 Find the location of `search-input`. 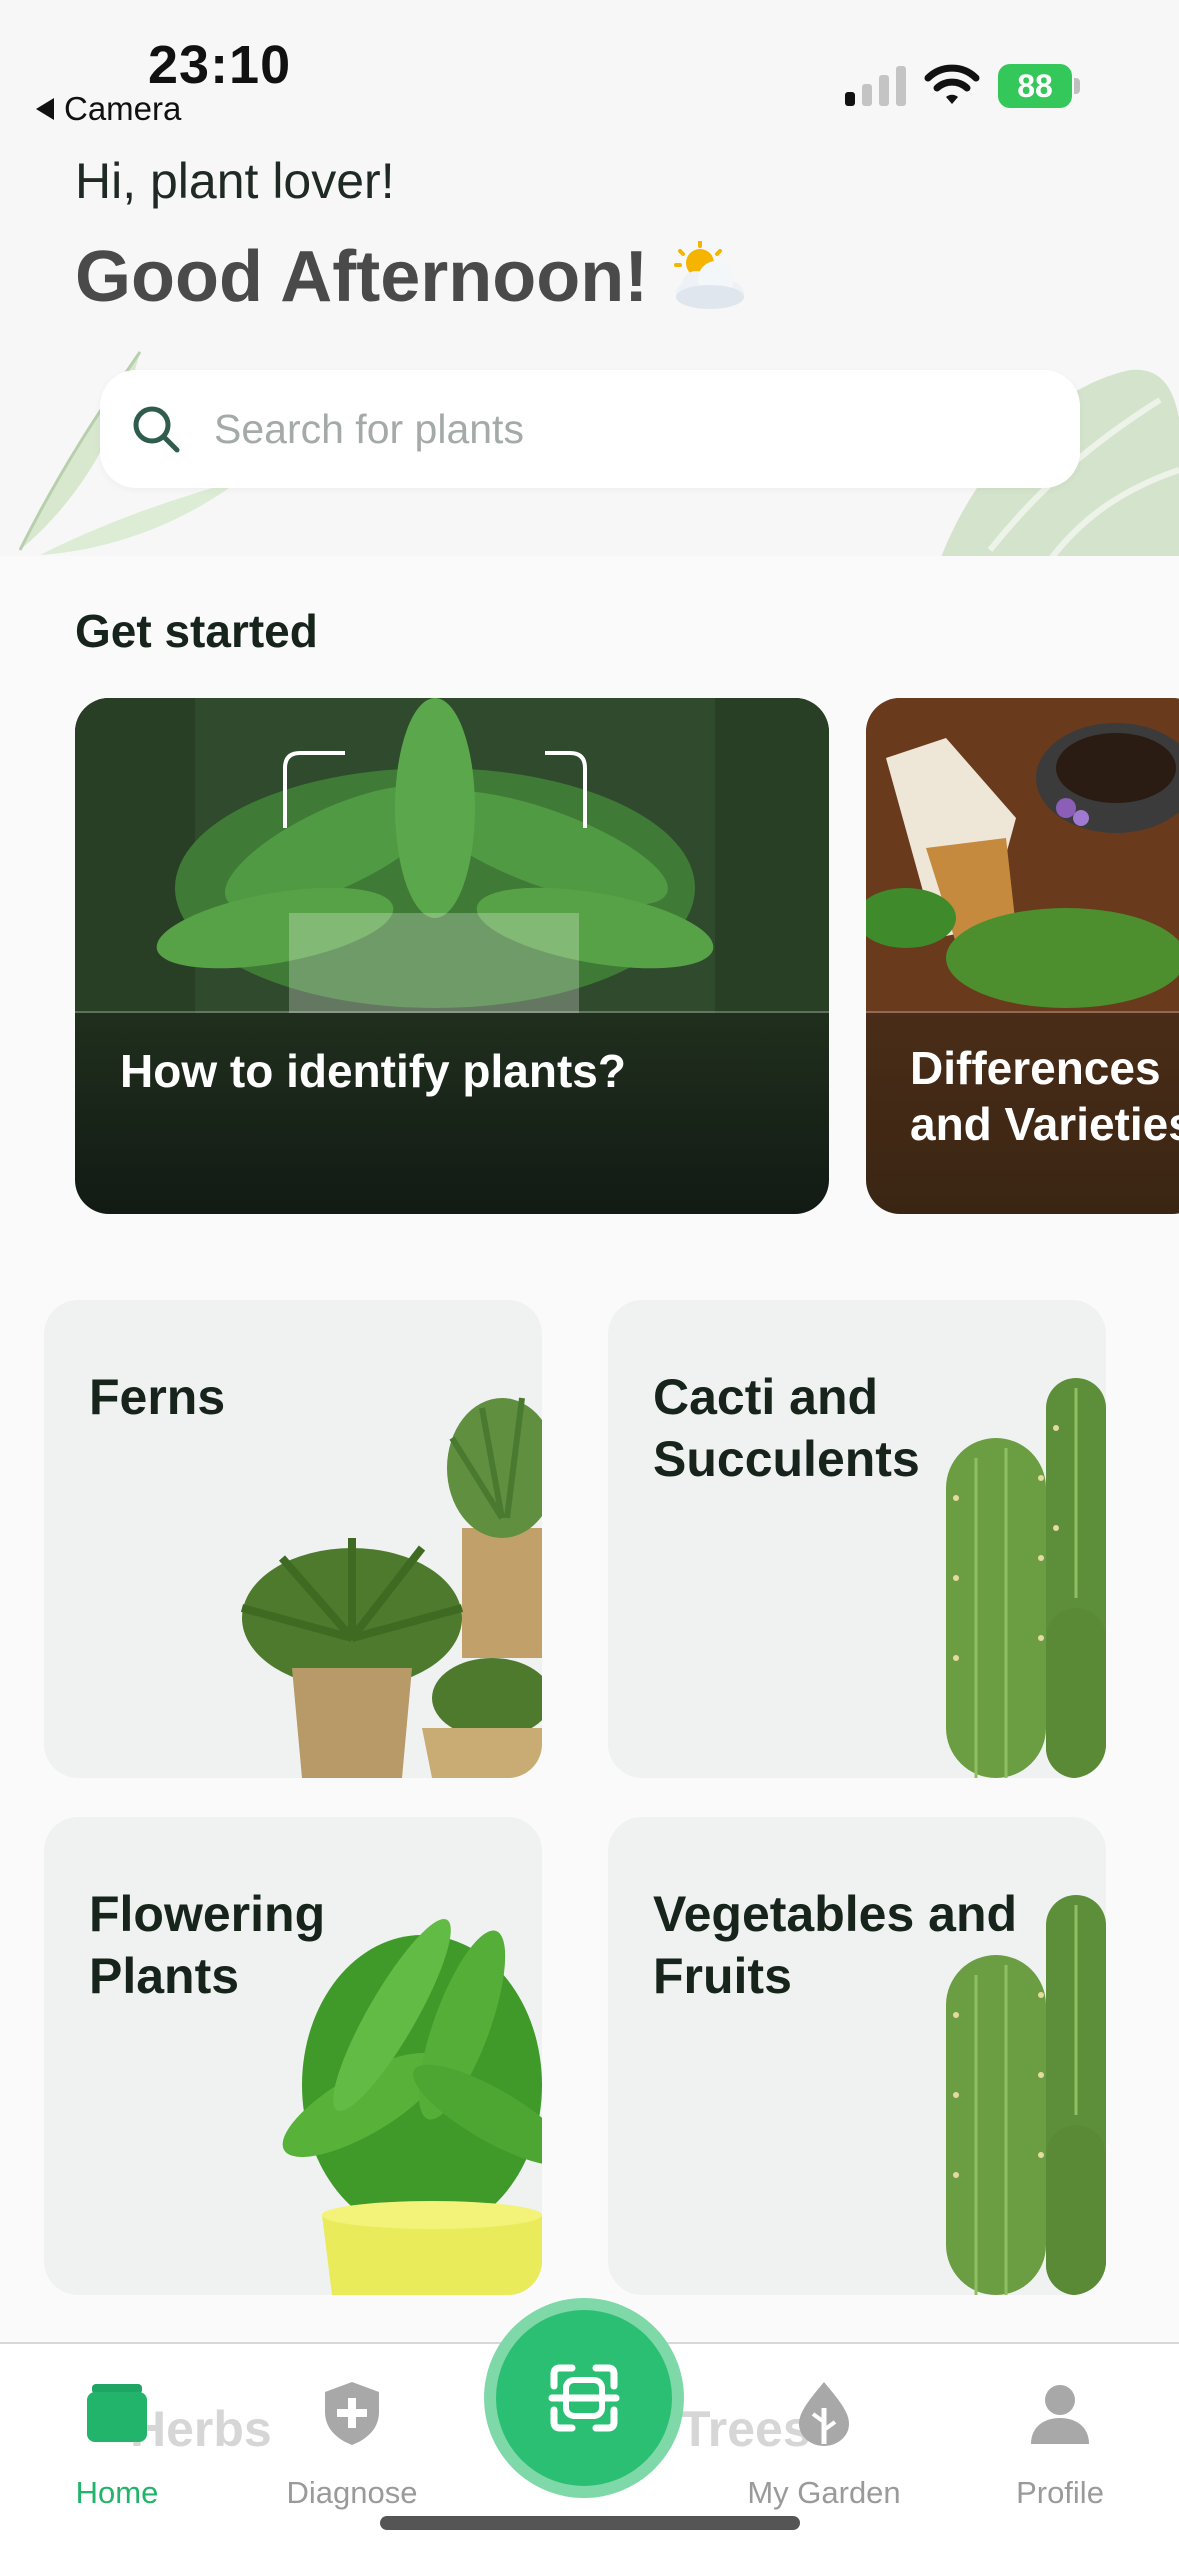

search-input is located at coordinates (614, 429).